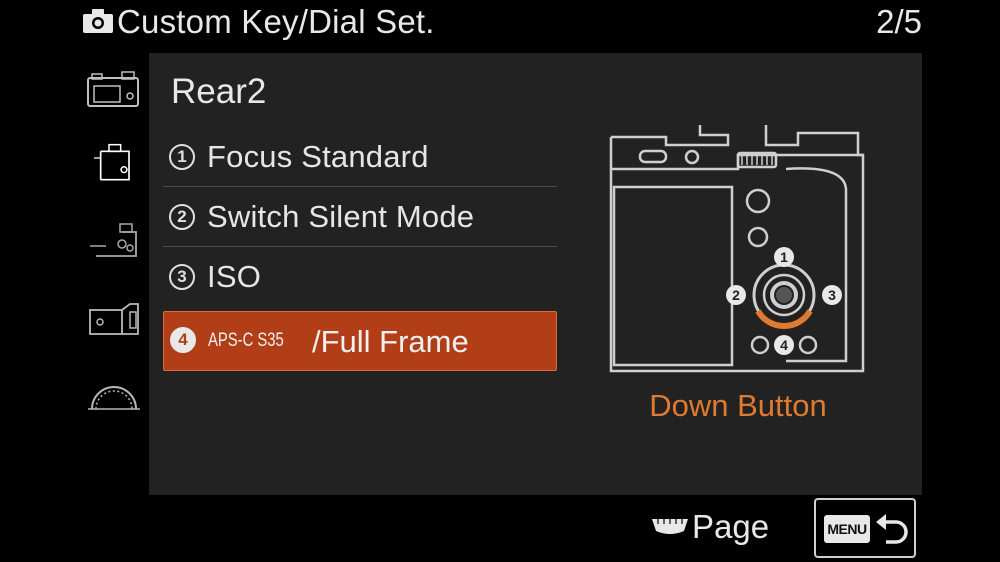 The image size is (1000, 562). I want to click on menu-item-label: ISO, so click(234, 276).